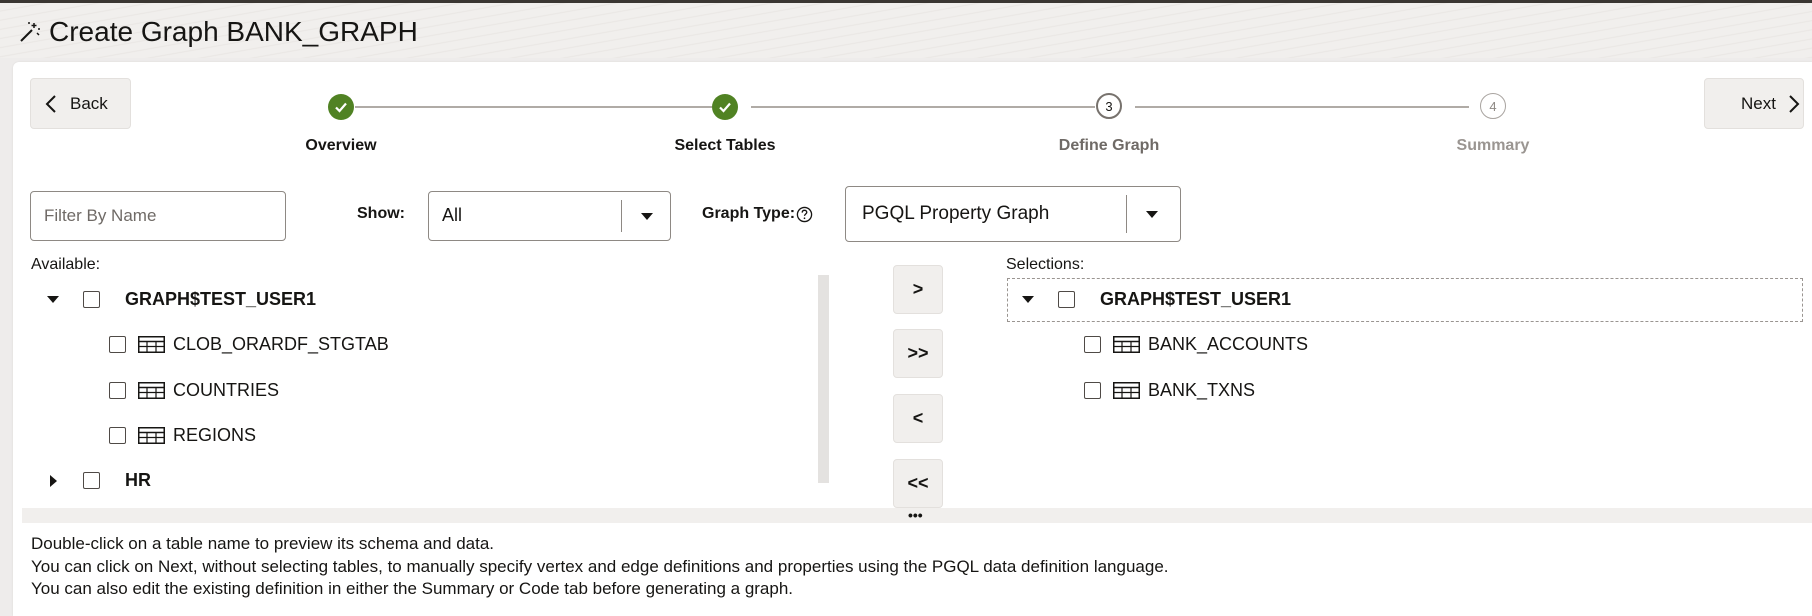 Image resolution: width=1812 pixels, height=616 pixels. I want to click on filter-input, so click(153, 216).